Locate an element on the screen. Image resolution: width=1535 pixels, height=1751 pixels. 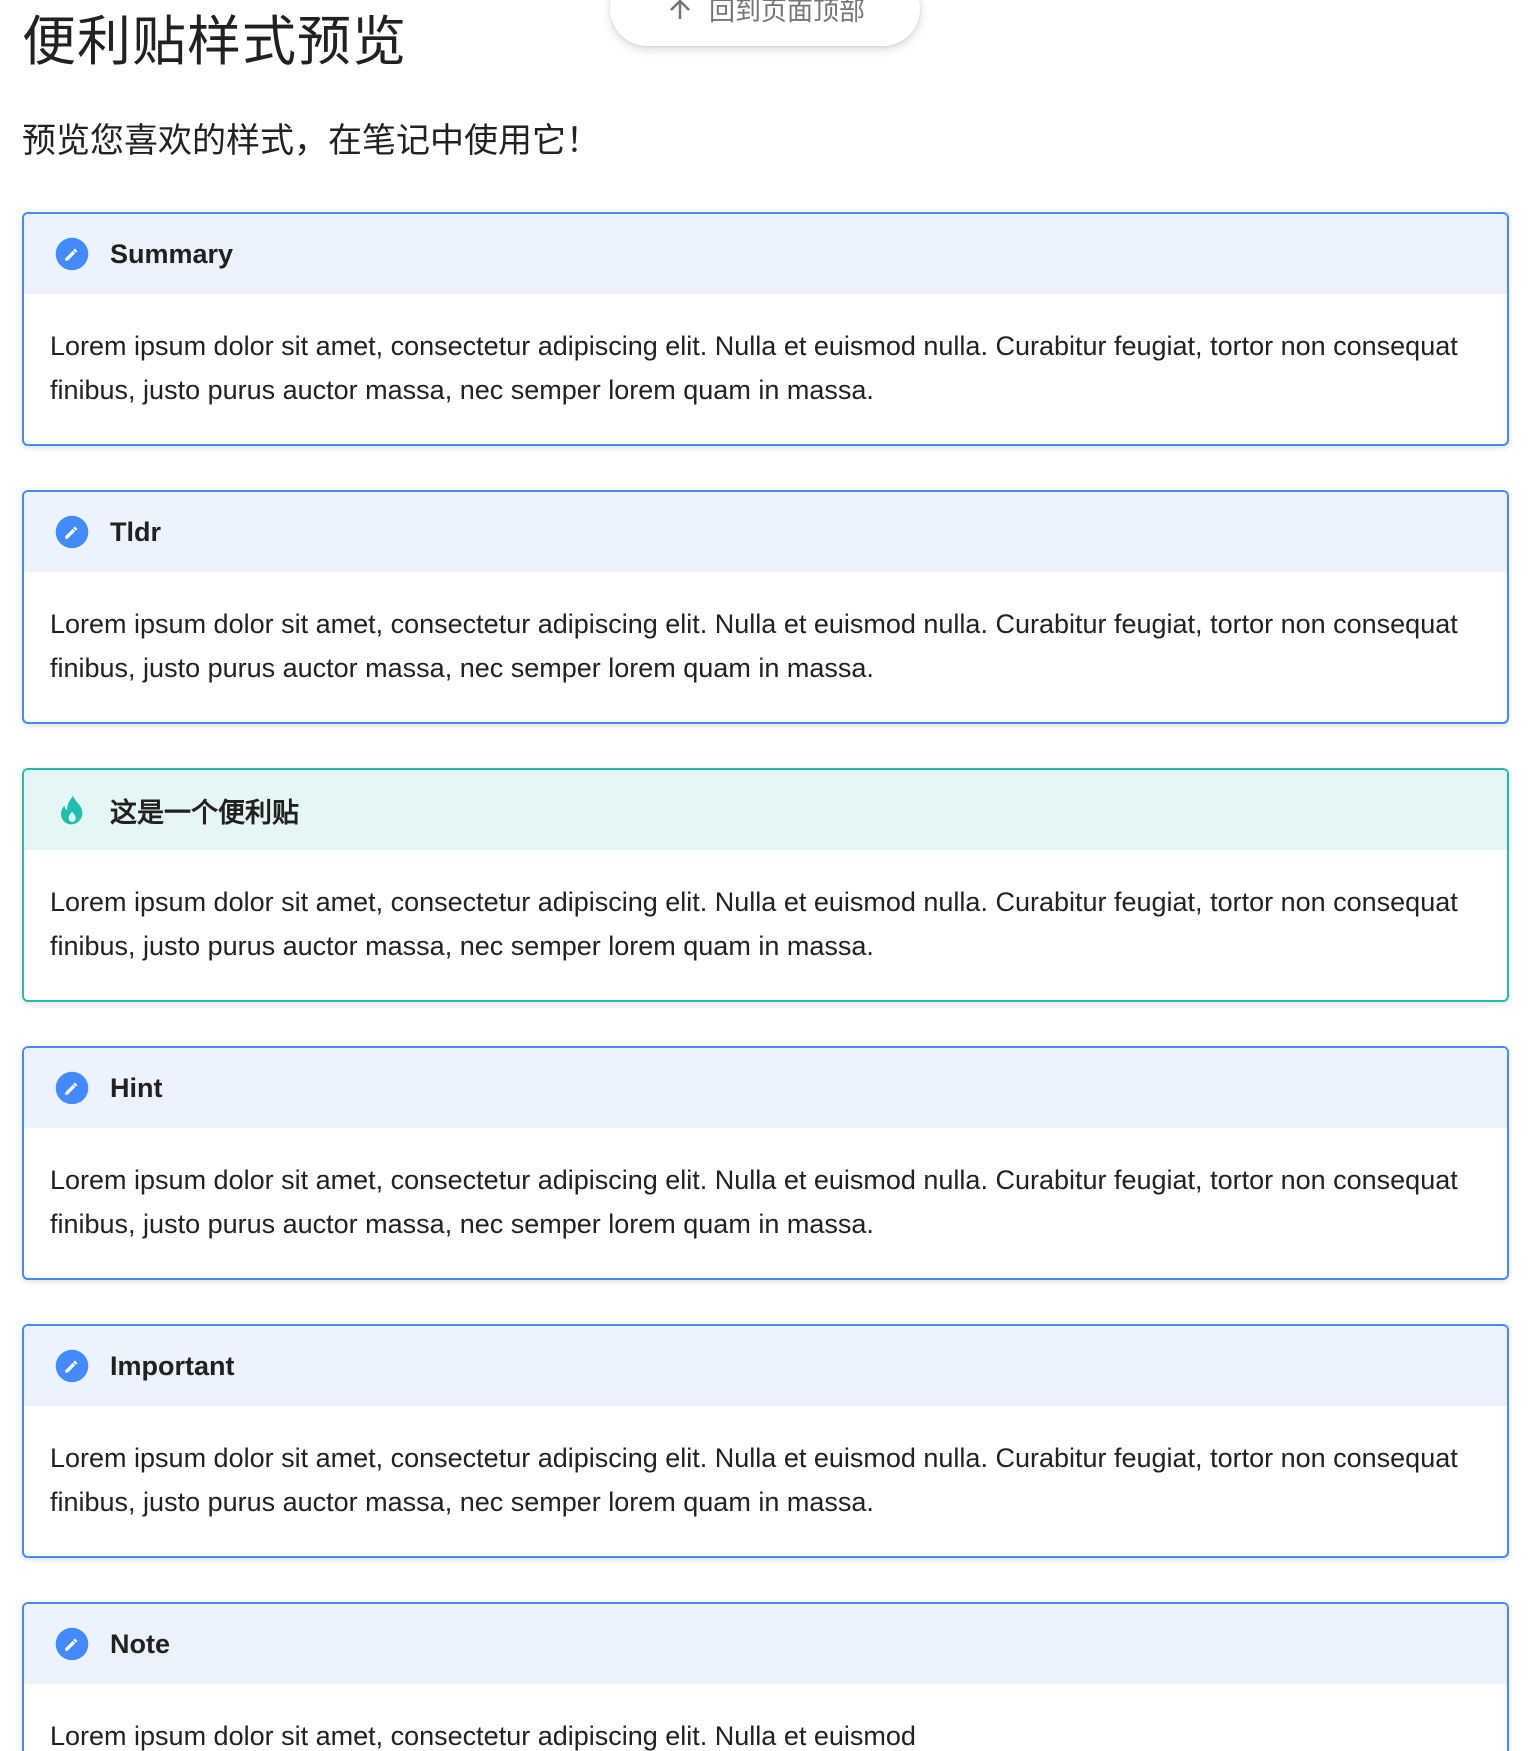
flame-icon is located at coordinates (72, 810).